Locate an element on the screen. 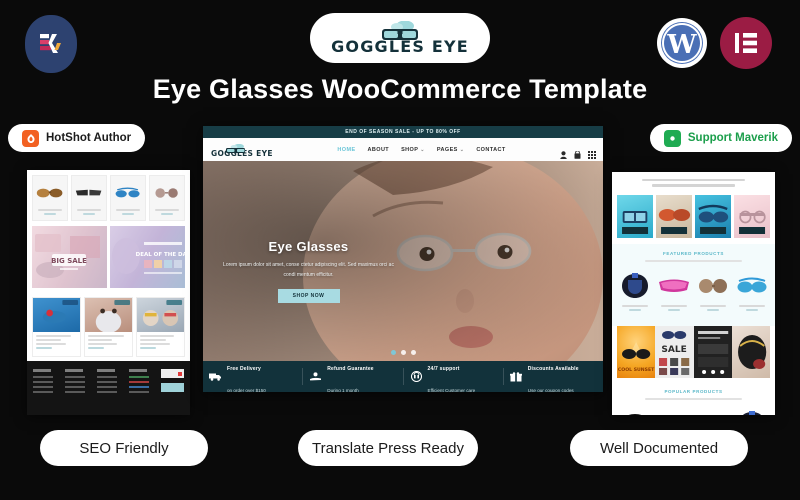 The image size is (800, 500). cool-sunset-promo: COOL SUNSET is located at coordinates (636, 351).